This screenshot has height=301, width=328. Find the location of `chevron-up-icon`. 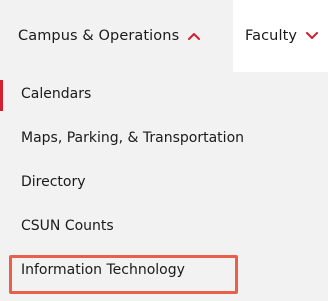

chevron-up-icon is located at coordinates (194, 36).